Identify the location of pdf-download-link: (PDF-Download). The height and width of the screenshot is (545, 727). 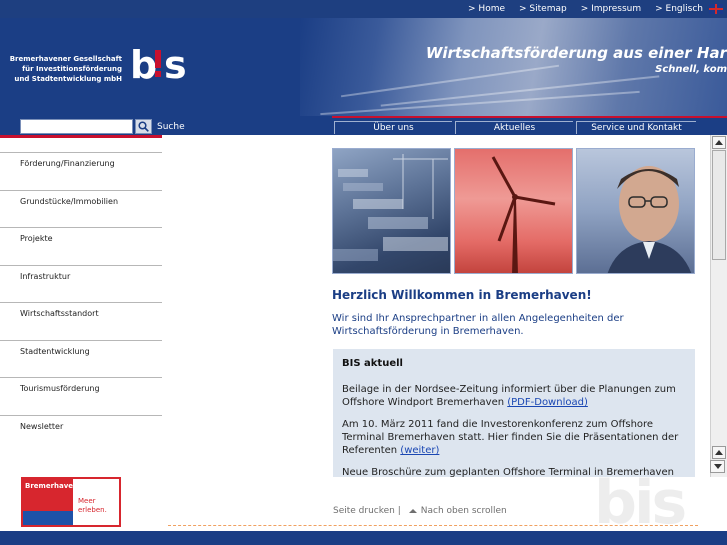
(547, 402).